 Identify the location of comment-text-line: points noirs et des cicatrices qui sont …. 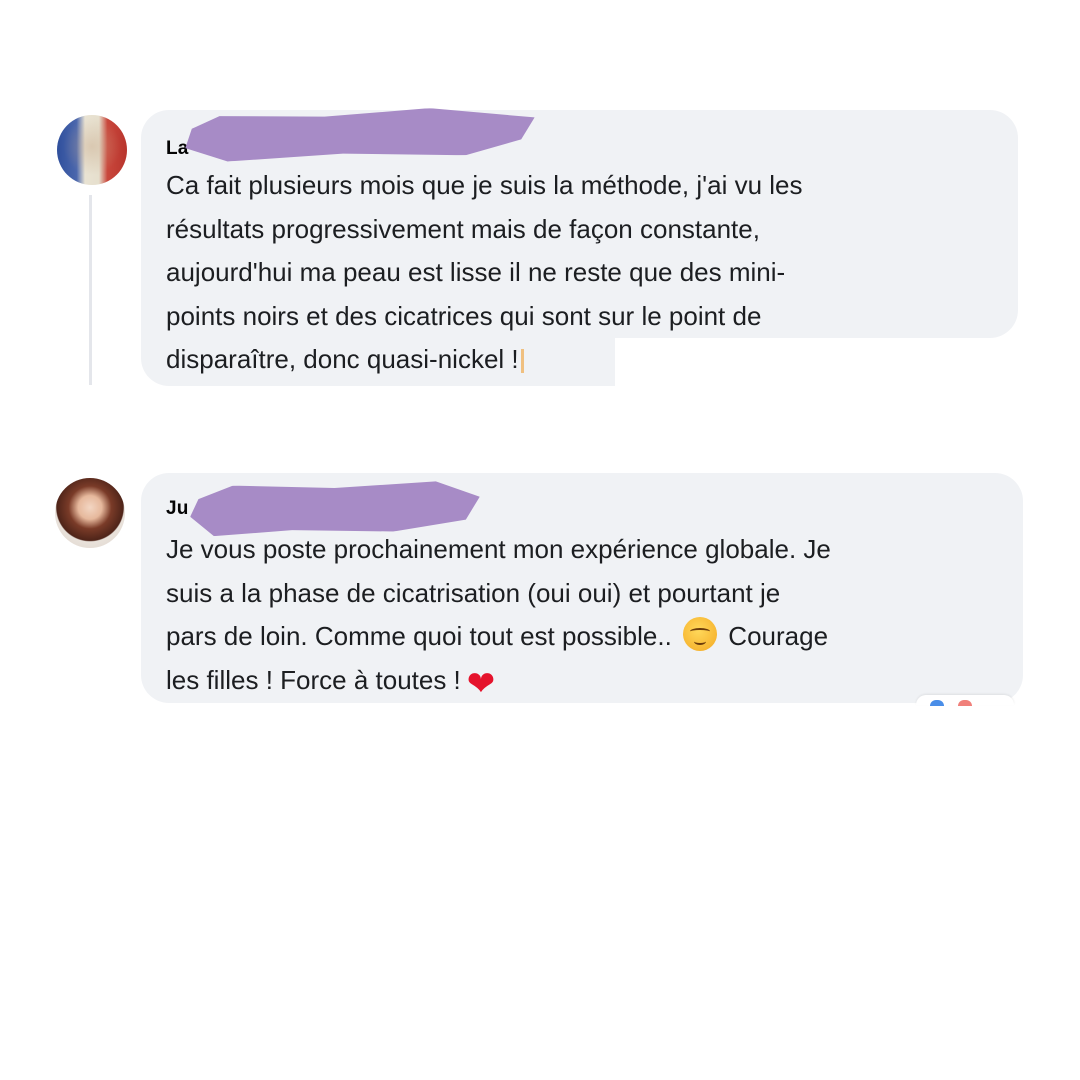
(464, 315).